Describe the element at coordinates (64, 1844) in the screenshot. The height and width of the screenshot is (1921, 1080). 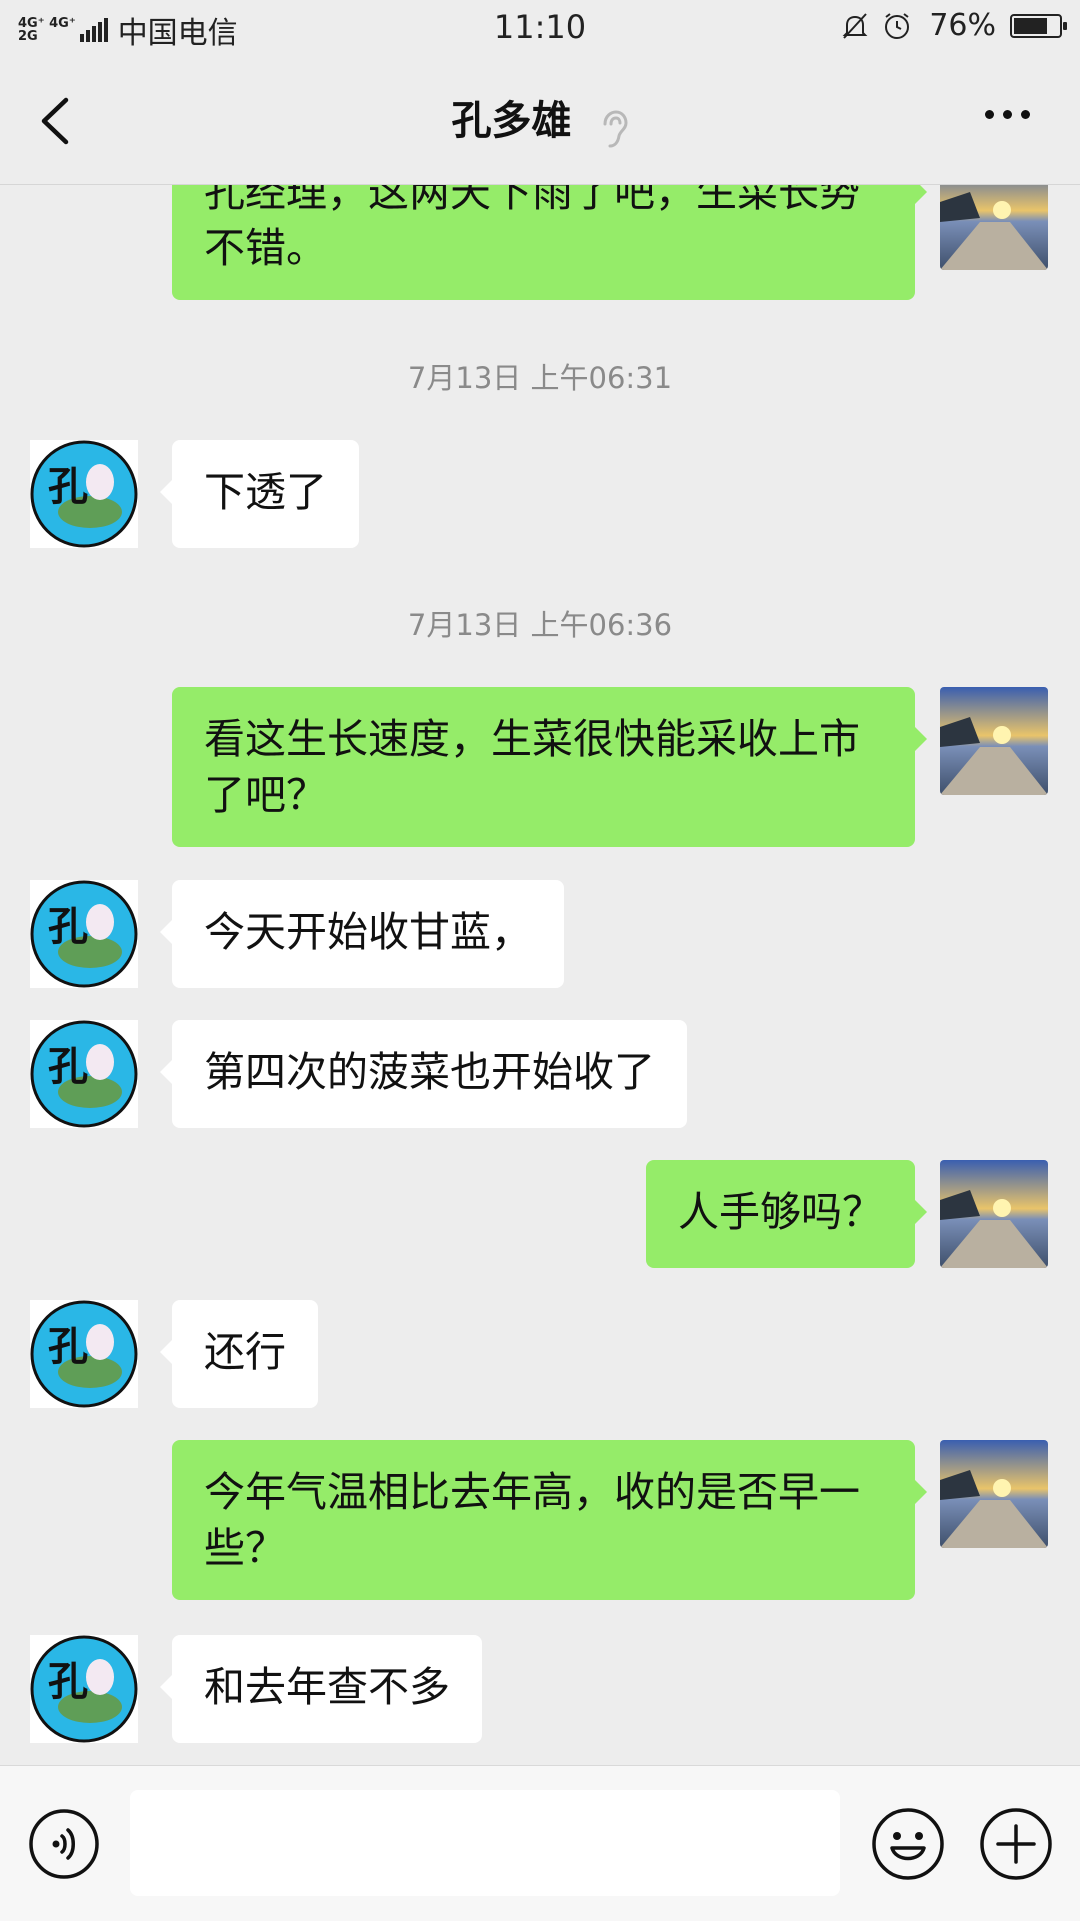
I see `voice-icon` at that location.